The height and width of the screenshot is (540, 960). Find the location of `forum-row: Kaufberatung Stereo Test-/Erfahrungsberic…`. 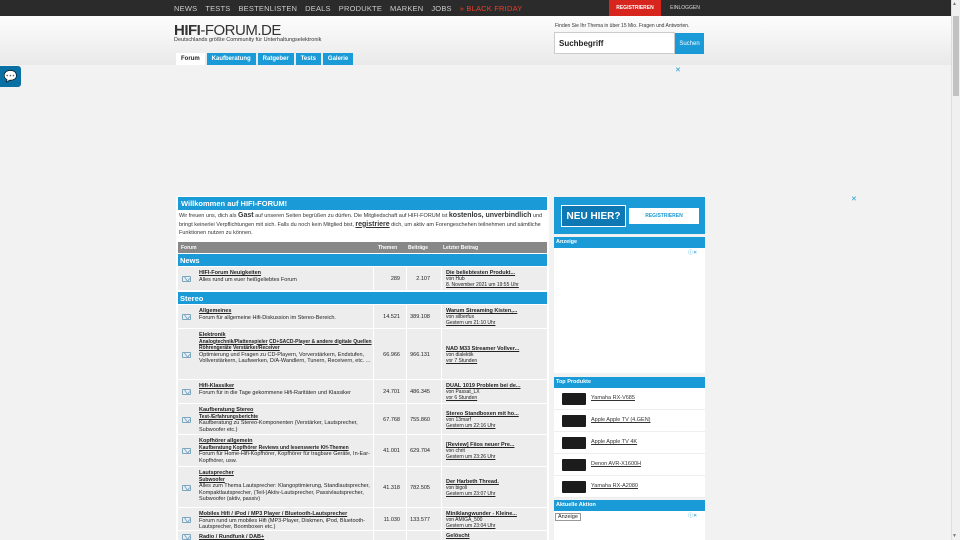

forum-row: Kaufberatung Stereo Test-/Erfahrungsberic… is located at coordinates (362, 419).